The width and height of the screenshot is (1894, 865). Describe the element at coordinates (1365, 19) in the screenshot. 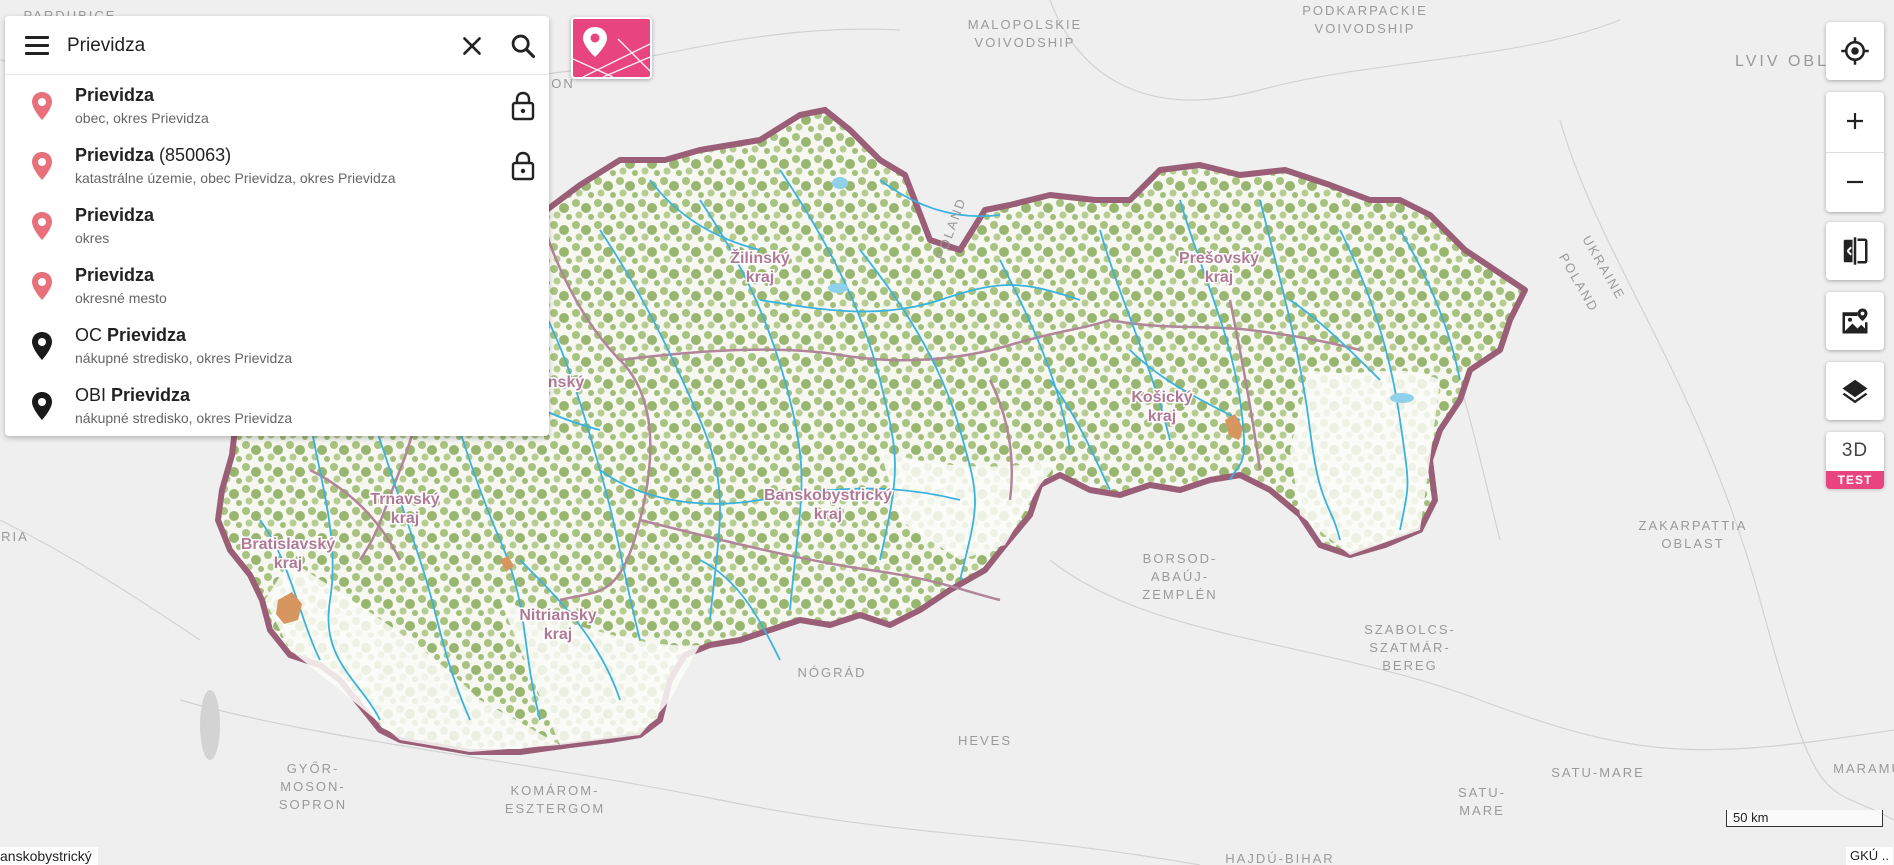

I see `area-label: PODKARPACKIE VOIVODSHIP` at that location.